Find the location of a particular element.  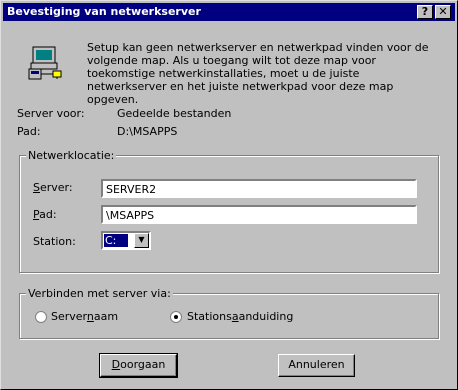

server-for-label: Server voor: is located at coordinates (51, 113).